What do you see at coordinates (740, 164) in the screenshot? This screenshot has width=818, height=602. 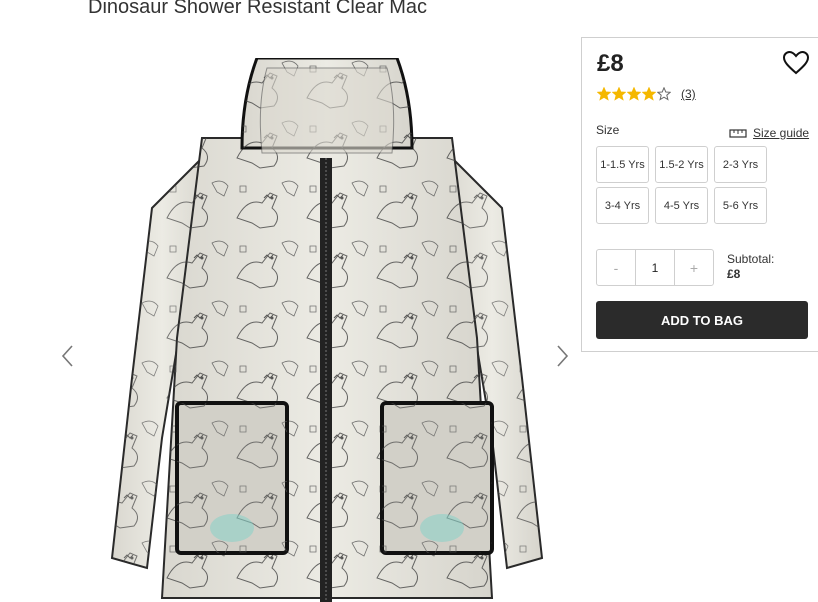 I see `size-option: 2-3 Yrs` at bounding box center [740, 164].